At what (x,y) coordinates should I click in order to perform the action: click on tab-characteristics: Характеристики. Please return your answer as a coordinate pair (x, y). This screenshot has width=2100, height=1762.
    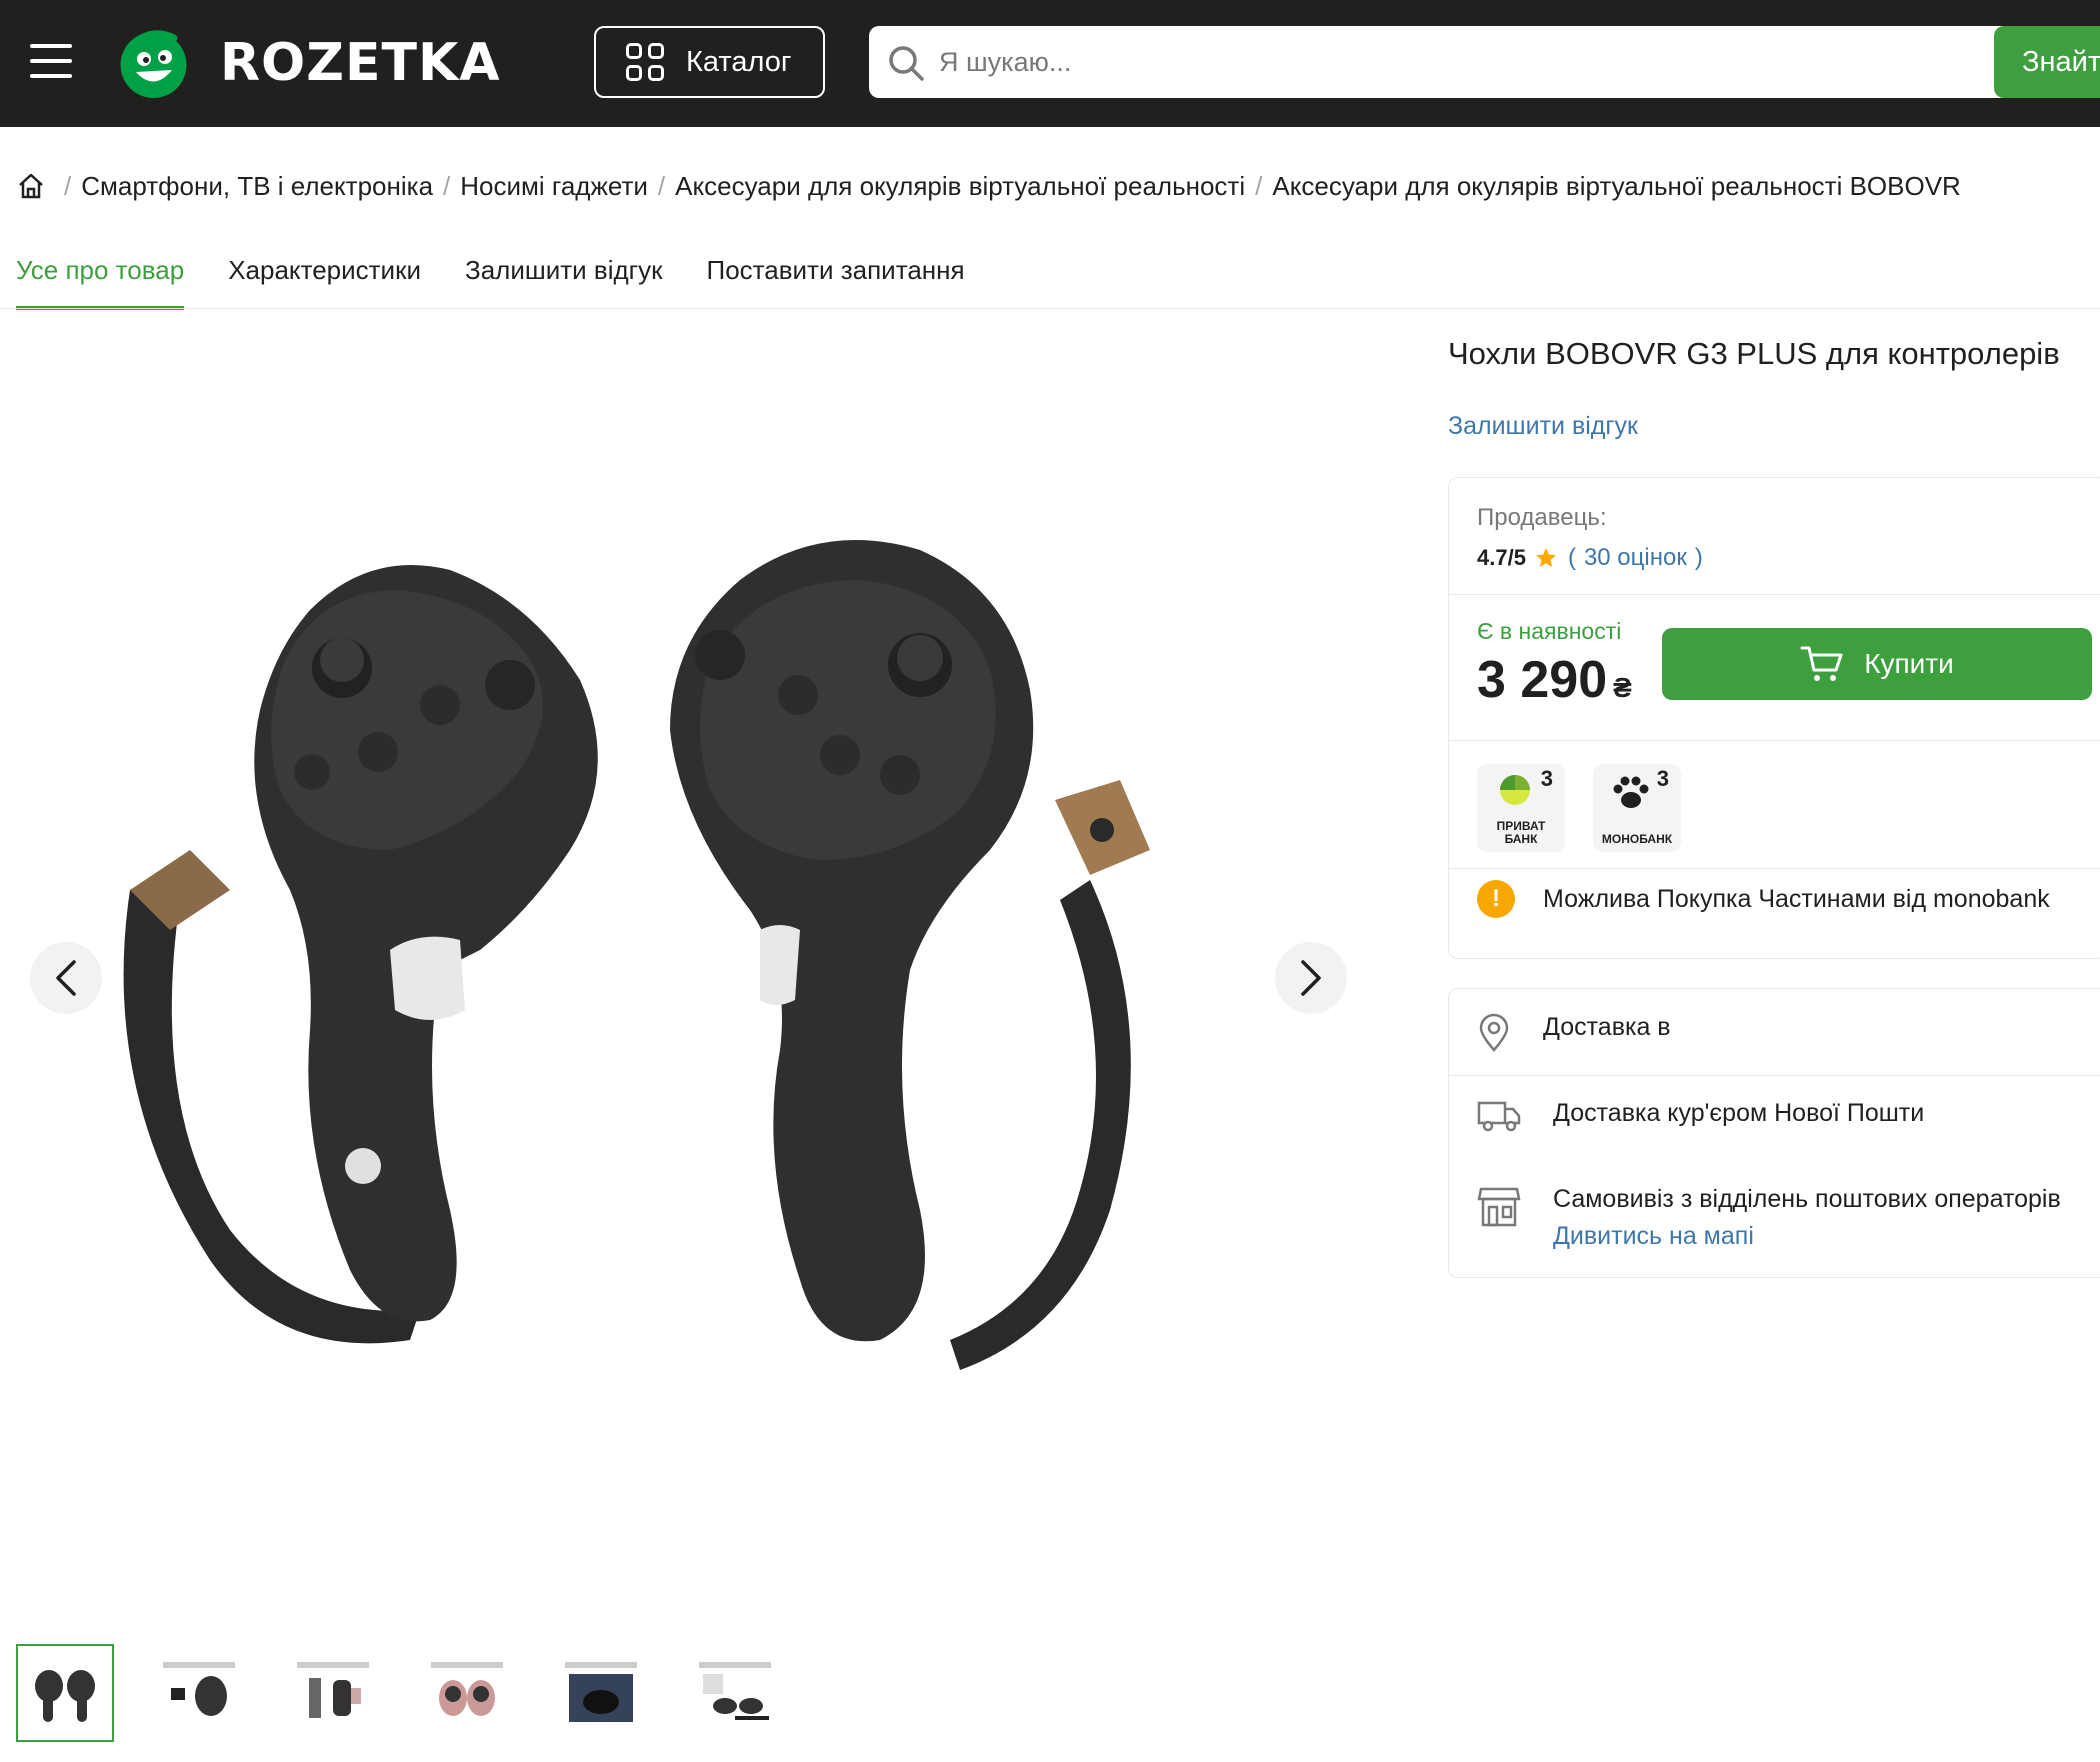
    Looking at the image, I should click on (324, 279).